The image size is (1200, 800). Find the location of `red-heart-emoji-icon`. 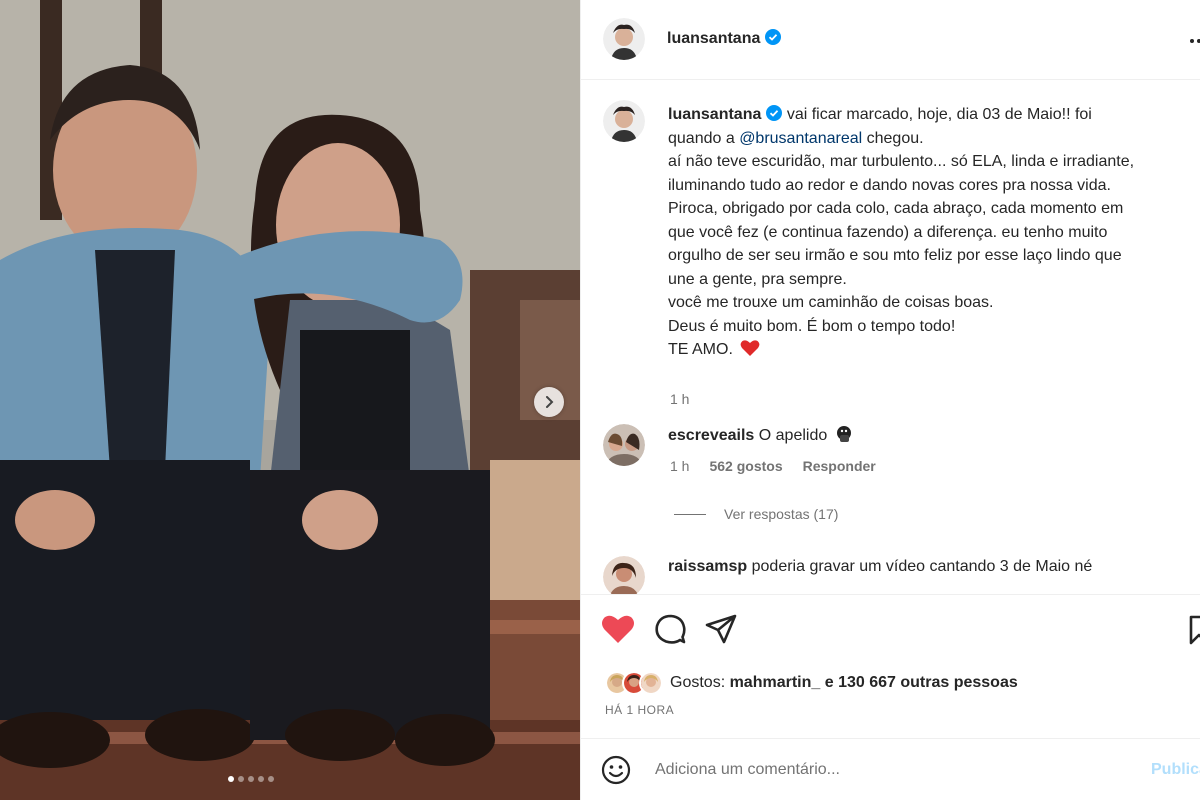

red-heart-emoji-icon is located at coordinates (750, 348).